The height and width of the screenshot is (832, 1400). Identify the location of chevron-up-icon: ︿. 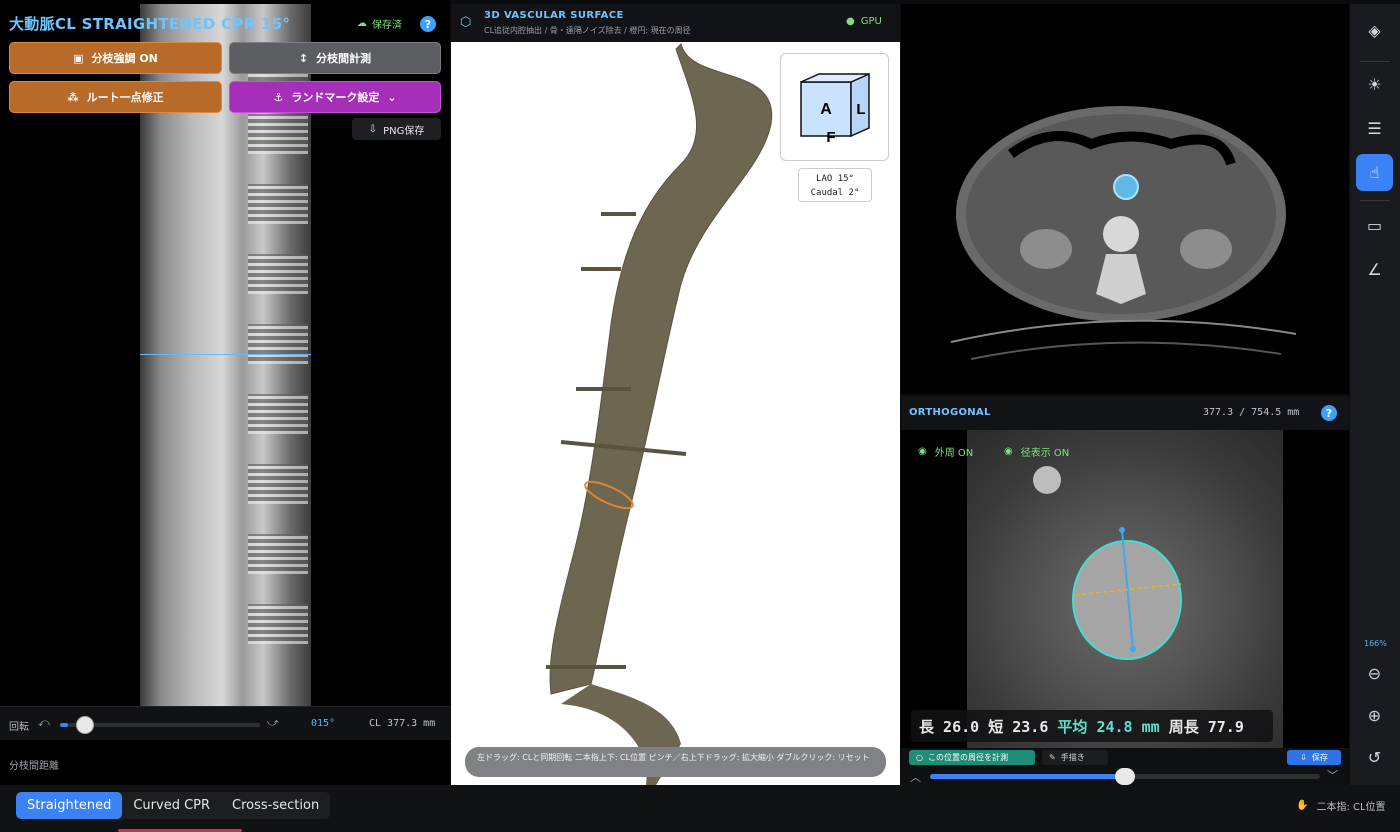
(915, 777).